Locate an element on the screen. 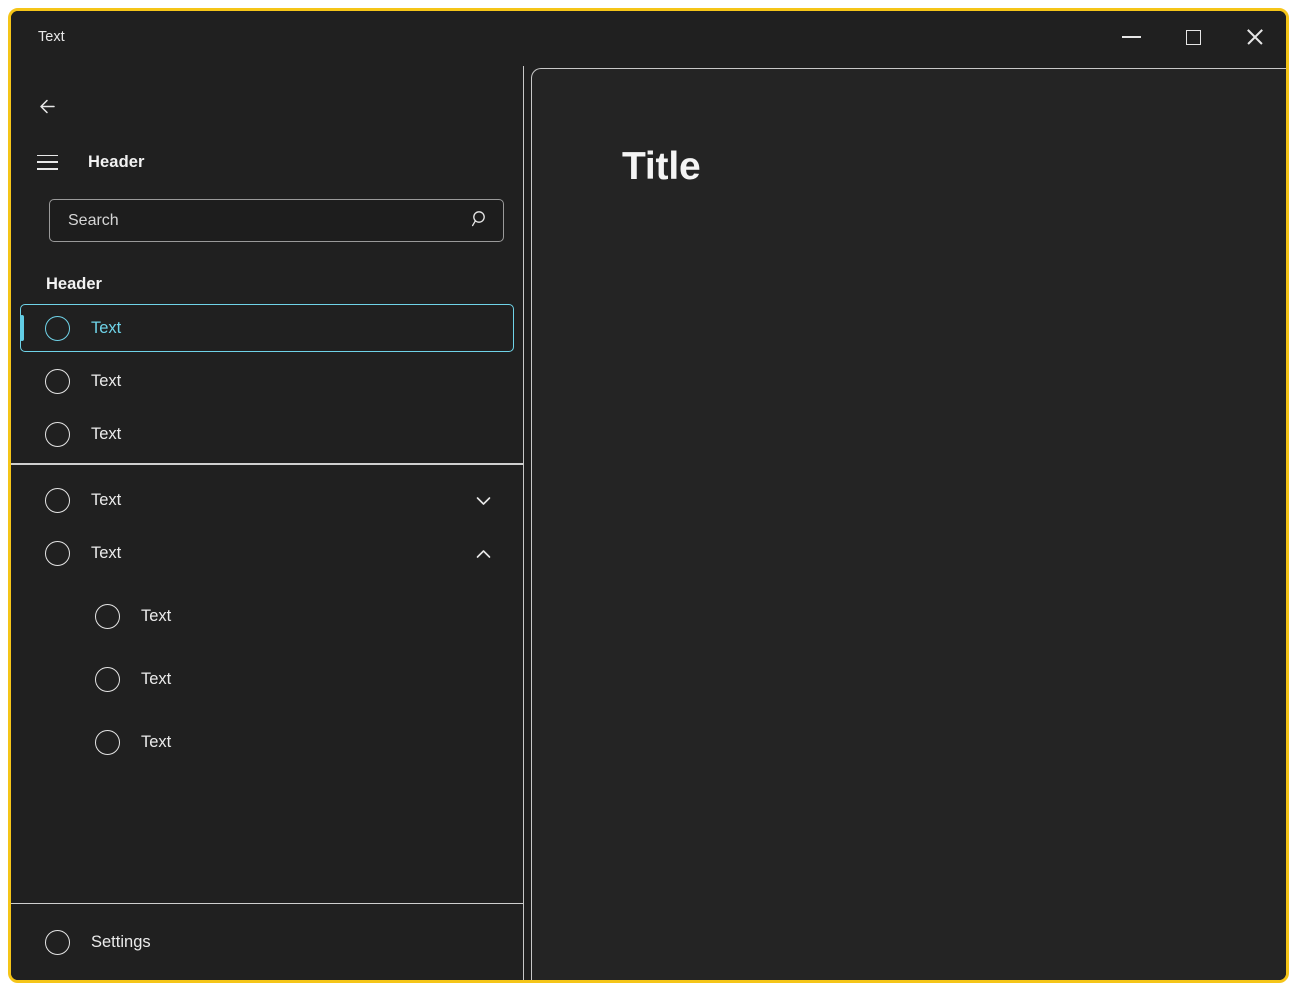 This screenshot has height=983, width=1297. search-icon is located at coordinates (480, 221).